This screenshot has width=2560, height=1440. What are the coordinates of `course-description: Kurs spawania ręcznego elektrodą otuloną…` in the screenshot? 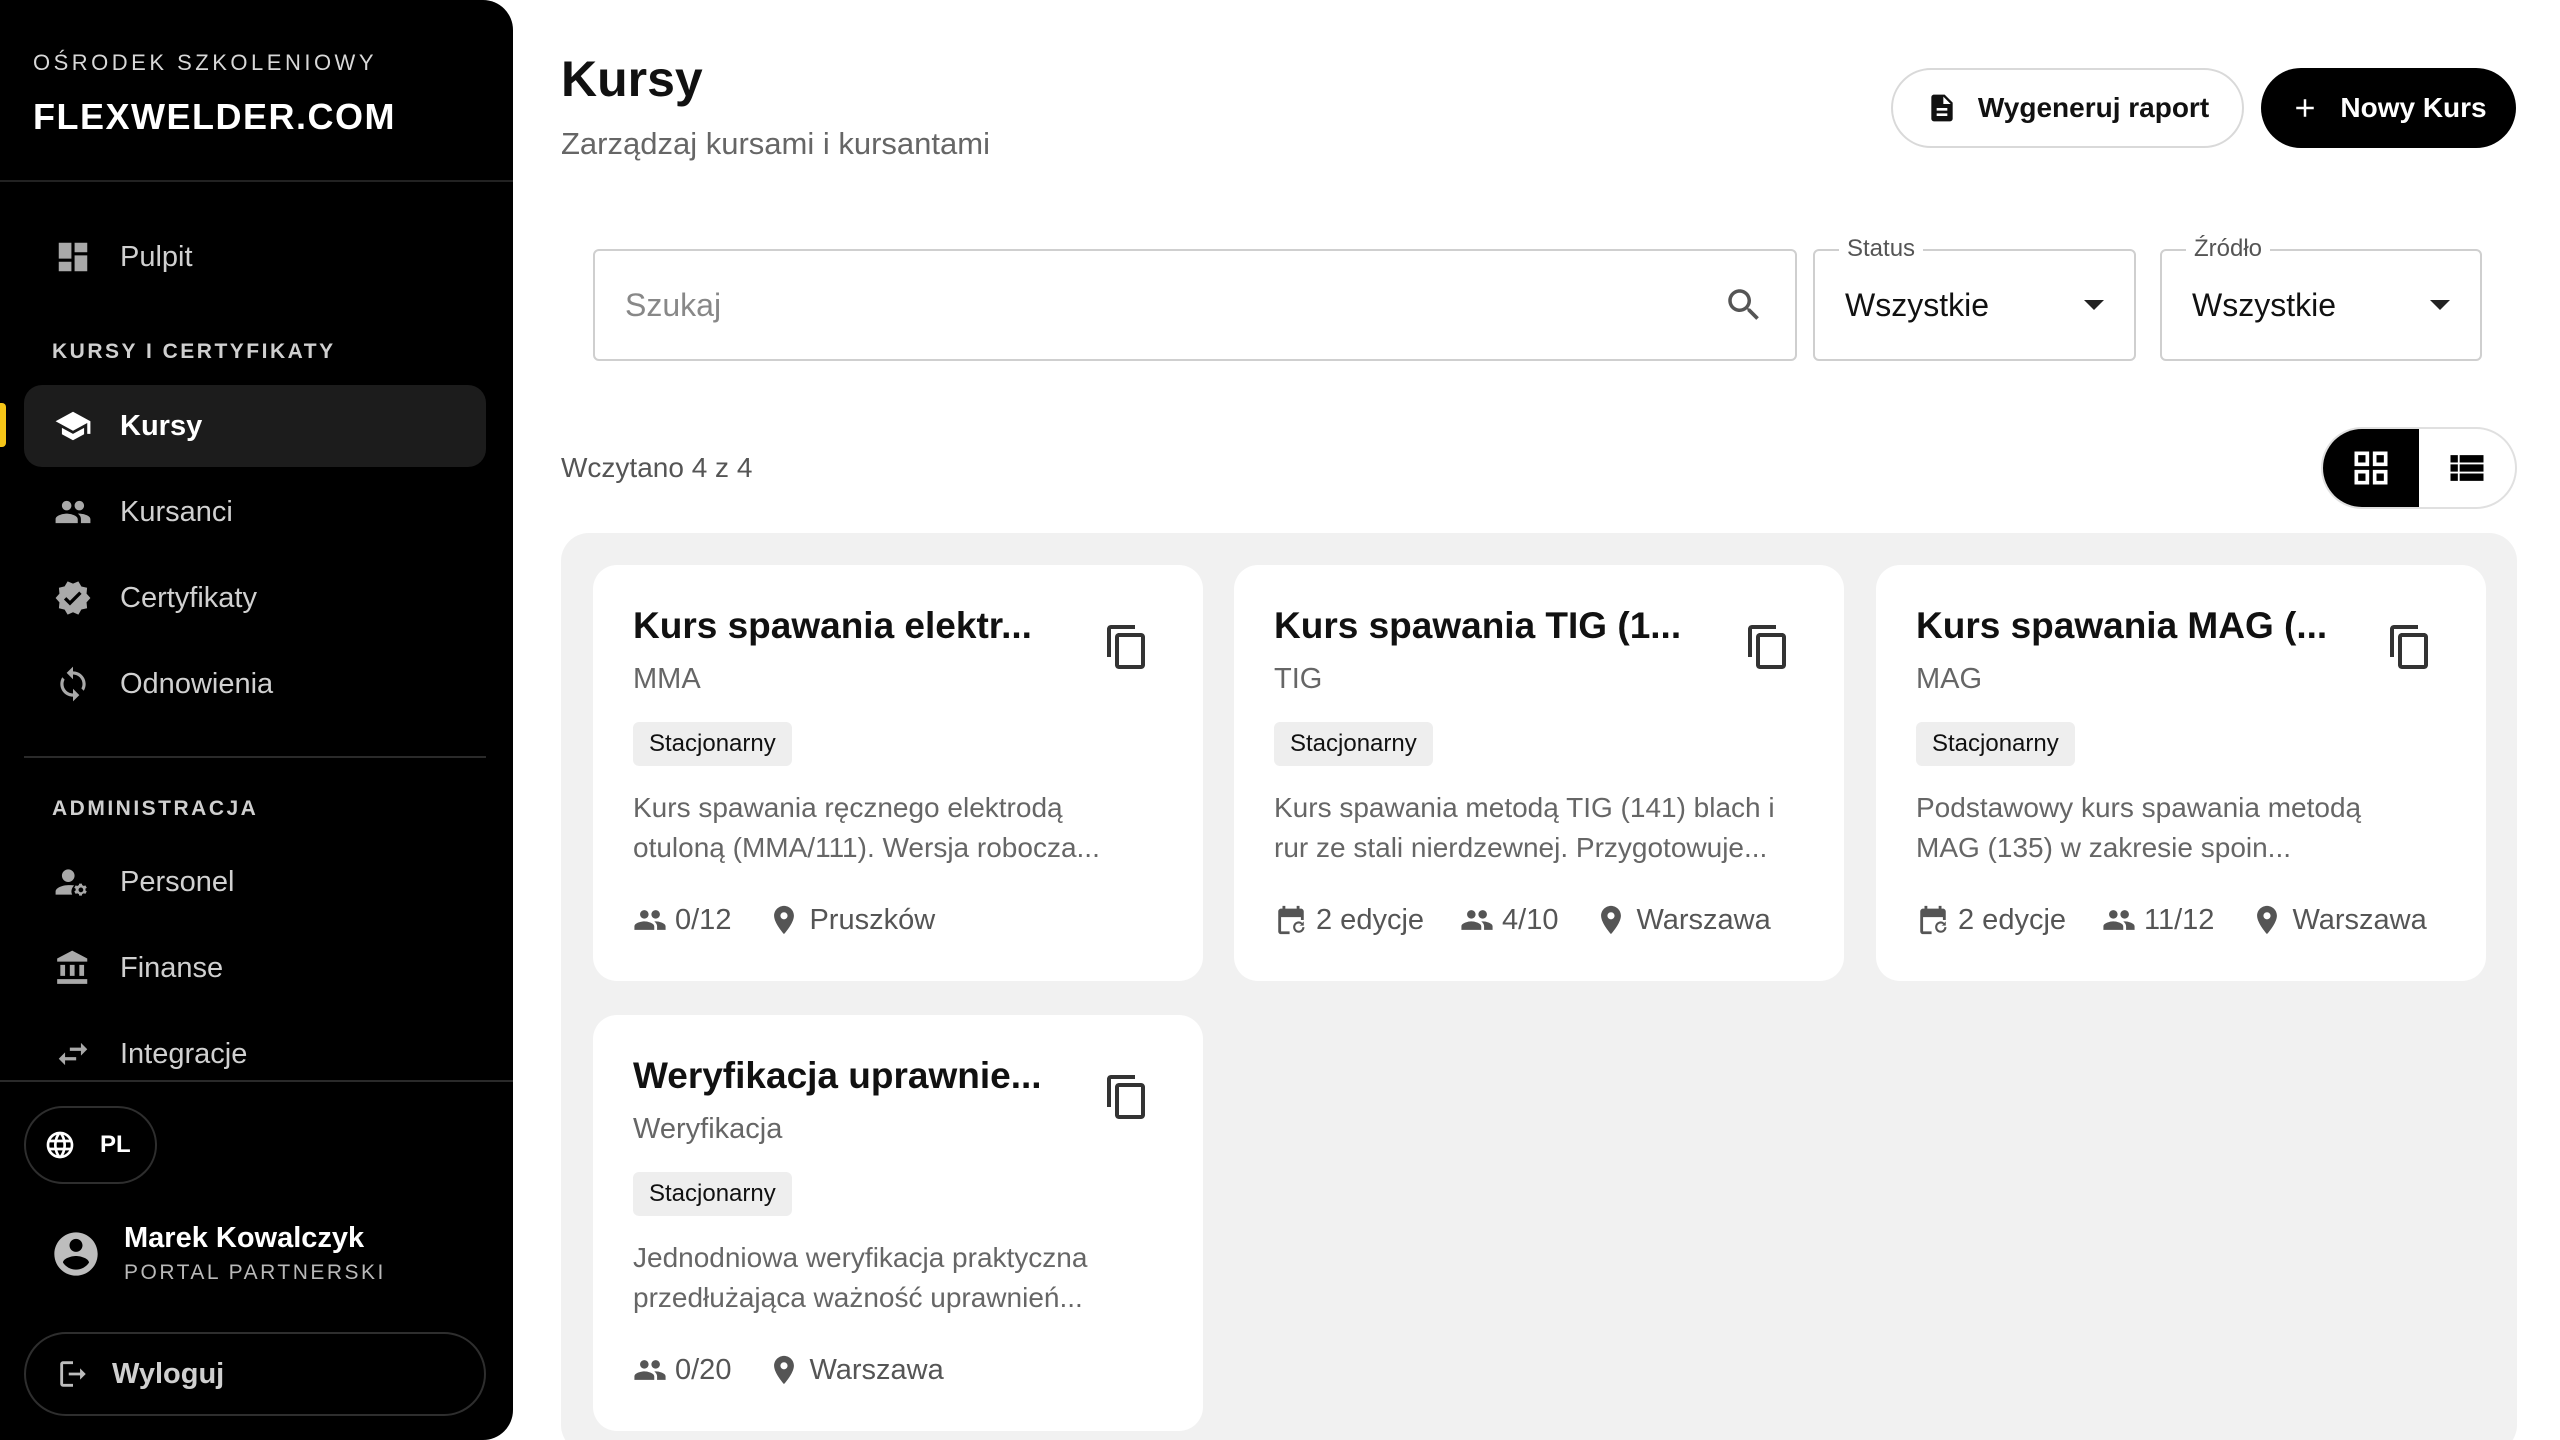 It's located at (898, 828).